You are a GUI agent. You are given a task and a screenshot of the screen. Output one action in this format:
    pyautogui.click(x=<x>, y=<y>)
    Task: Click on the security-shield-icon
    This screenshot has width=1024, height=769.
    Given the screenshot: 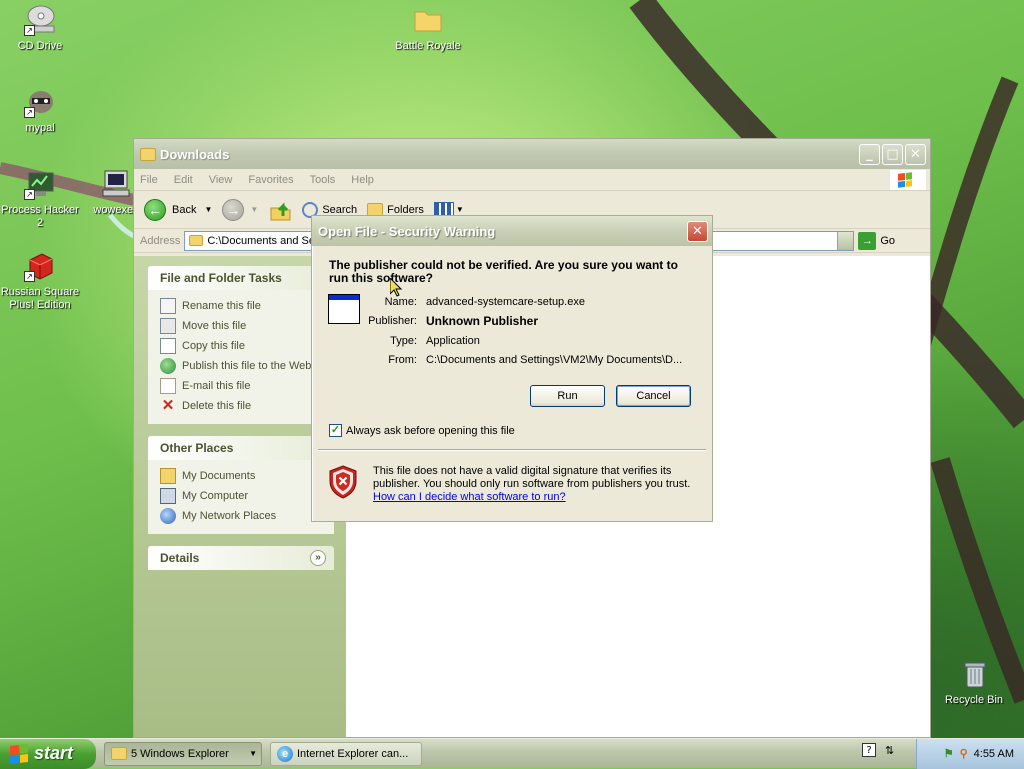 What is the action you would take?
    pyautogui.click(x=343, y=482)
    